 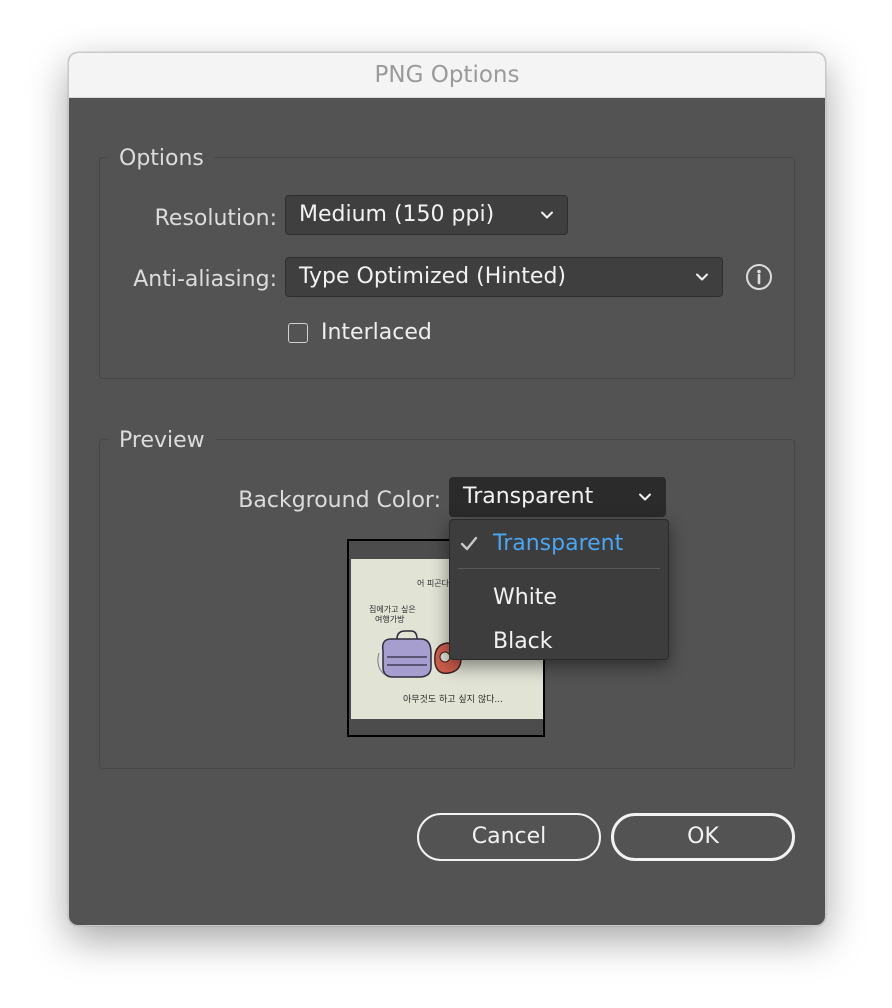 What do you see at coordinates (469, 543) in the screenshot?
I see `checkmark-icon` at bounding box center [469, 543].